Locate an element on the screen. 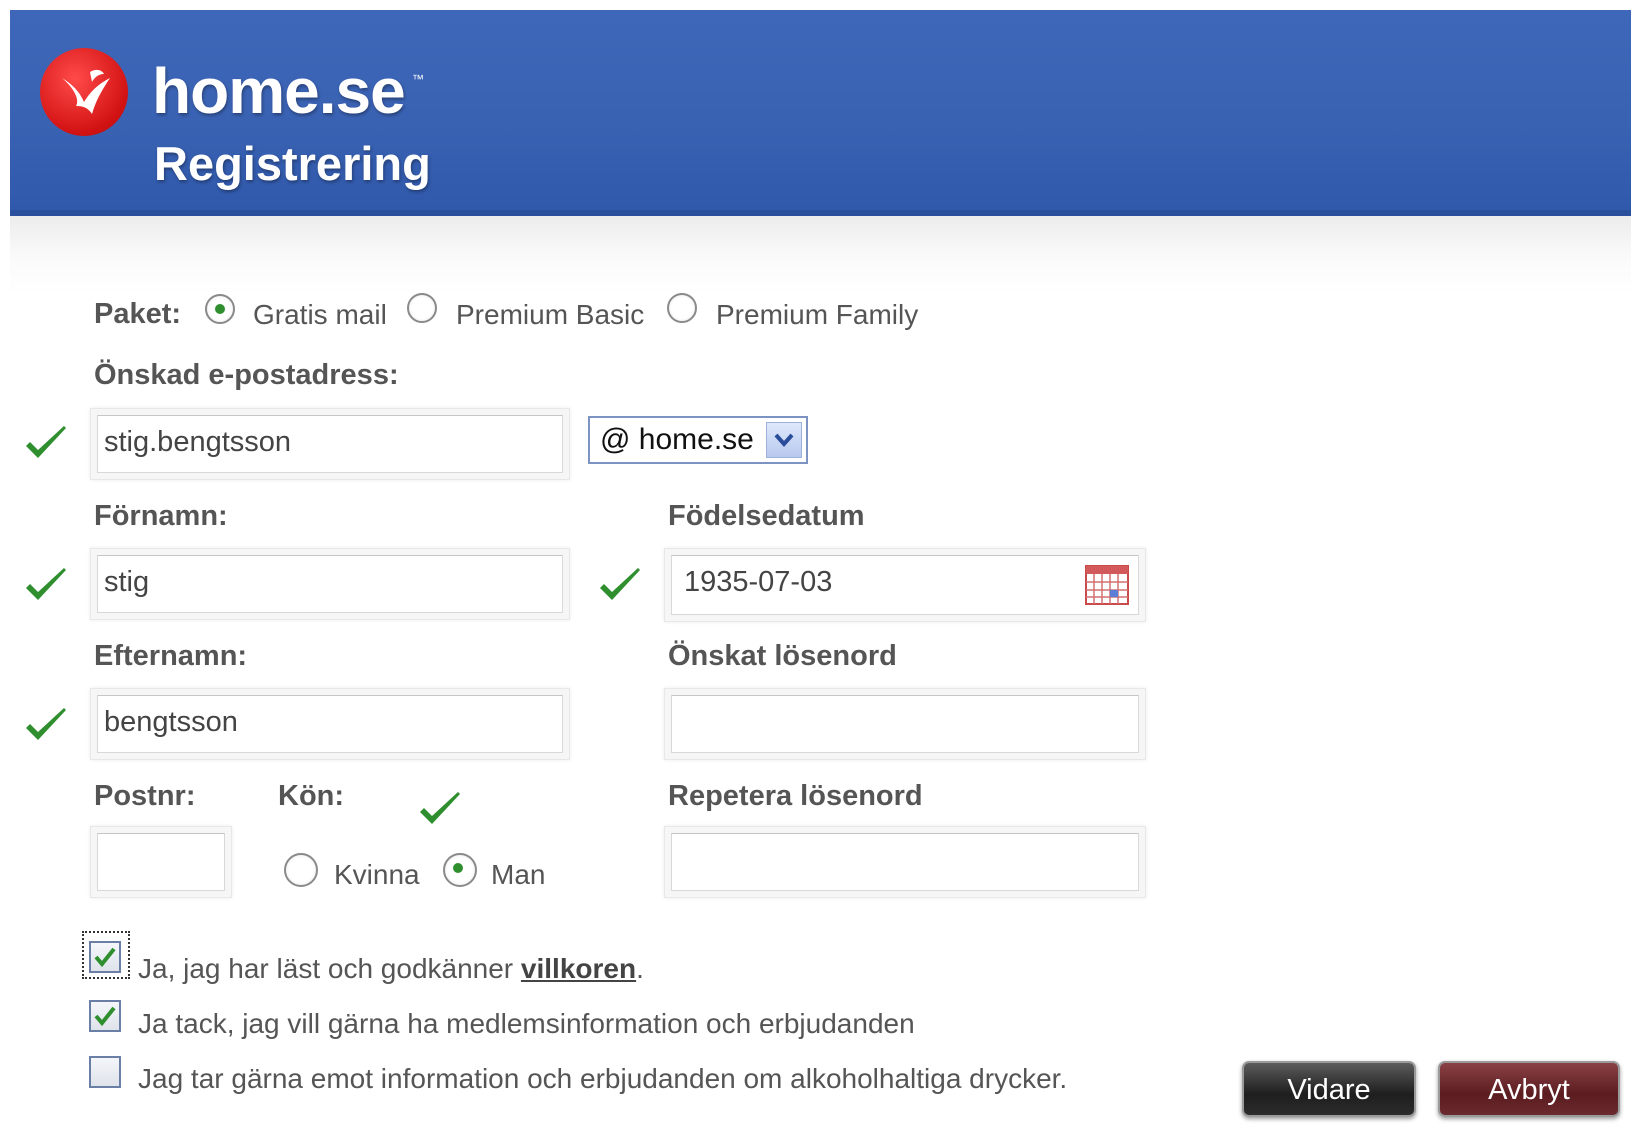 The height and width of the screenshot is (1138, 1631). domain-select-value: @ home.se is located at coordinates (677, 439).